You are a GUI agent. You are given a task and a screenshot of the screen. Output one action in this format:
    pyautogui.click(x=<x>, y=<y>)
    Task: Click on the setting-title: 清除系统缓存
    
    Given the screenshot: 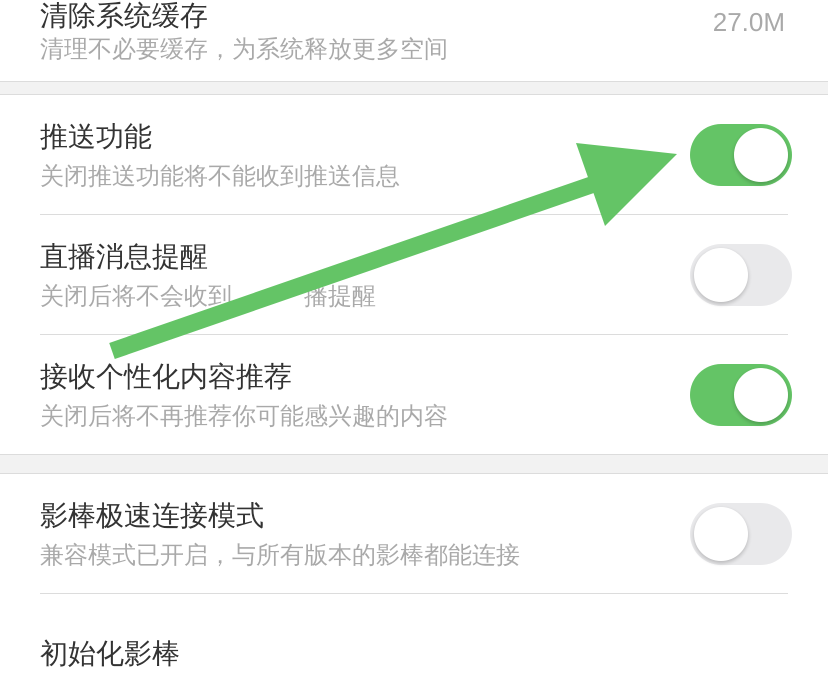 What is the action you would take?
    pyautogui.click(x=124, y=16)
    